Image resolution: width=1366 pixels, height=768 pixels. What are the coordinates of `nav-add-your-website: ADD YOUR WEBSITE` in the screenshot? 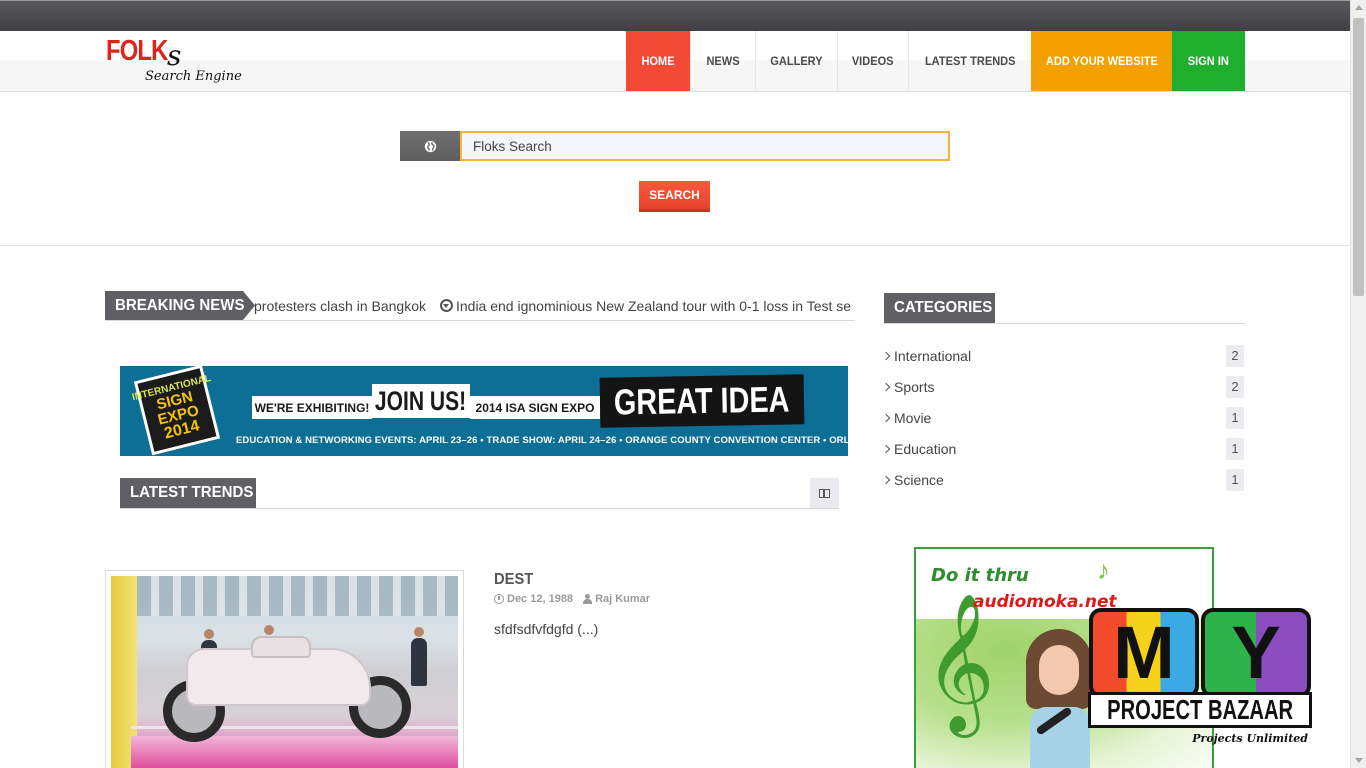 It's located at (1101, 61).